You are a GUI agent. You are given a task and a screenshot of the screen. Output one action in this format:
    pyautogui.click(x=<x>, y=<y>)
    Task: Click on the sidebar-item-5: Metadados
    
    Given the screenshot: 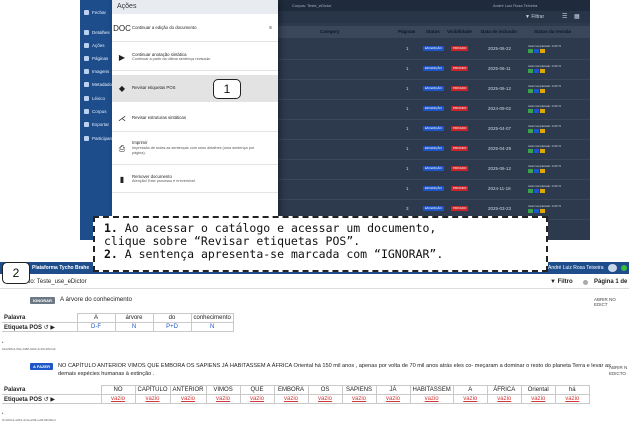 What is the action you would take?
    pyautogui.click(x=99, y=84)
    